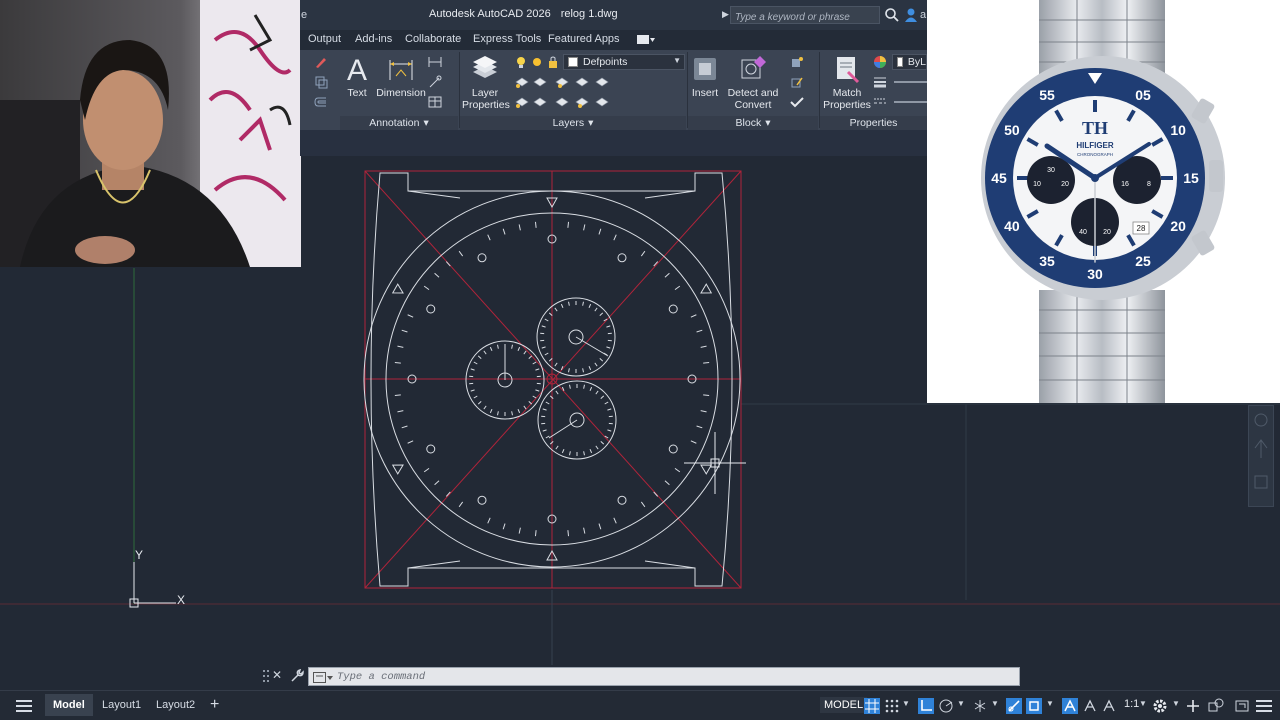  I want to click on layout-tab-model: Model, so click(69, 705).